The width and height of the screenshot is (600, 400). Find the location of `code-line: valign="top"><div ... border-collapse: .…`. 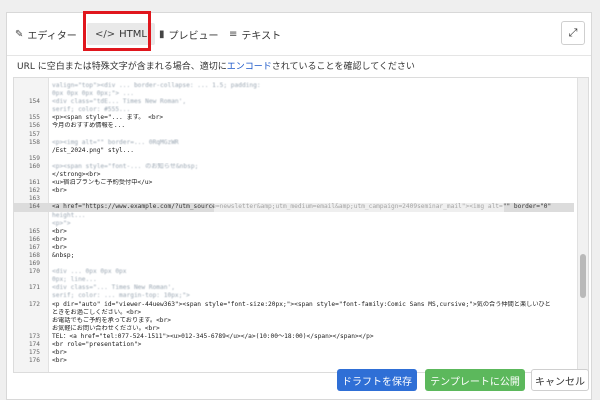

code-line: valign="top"><div ... border-collapse: .… is located at coordinates (294, 86).